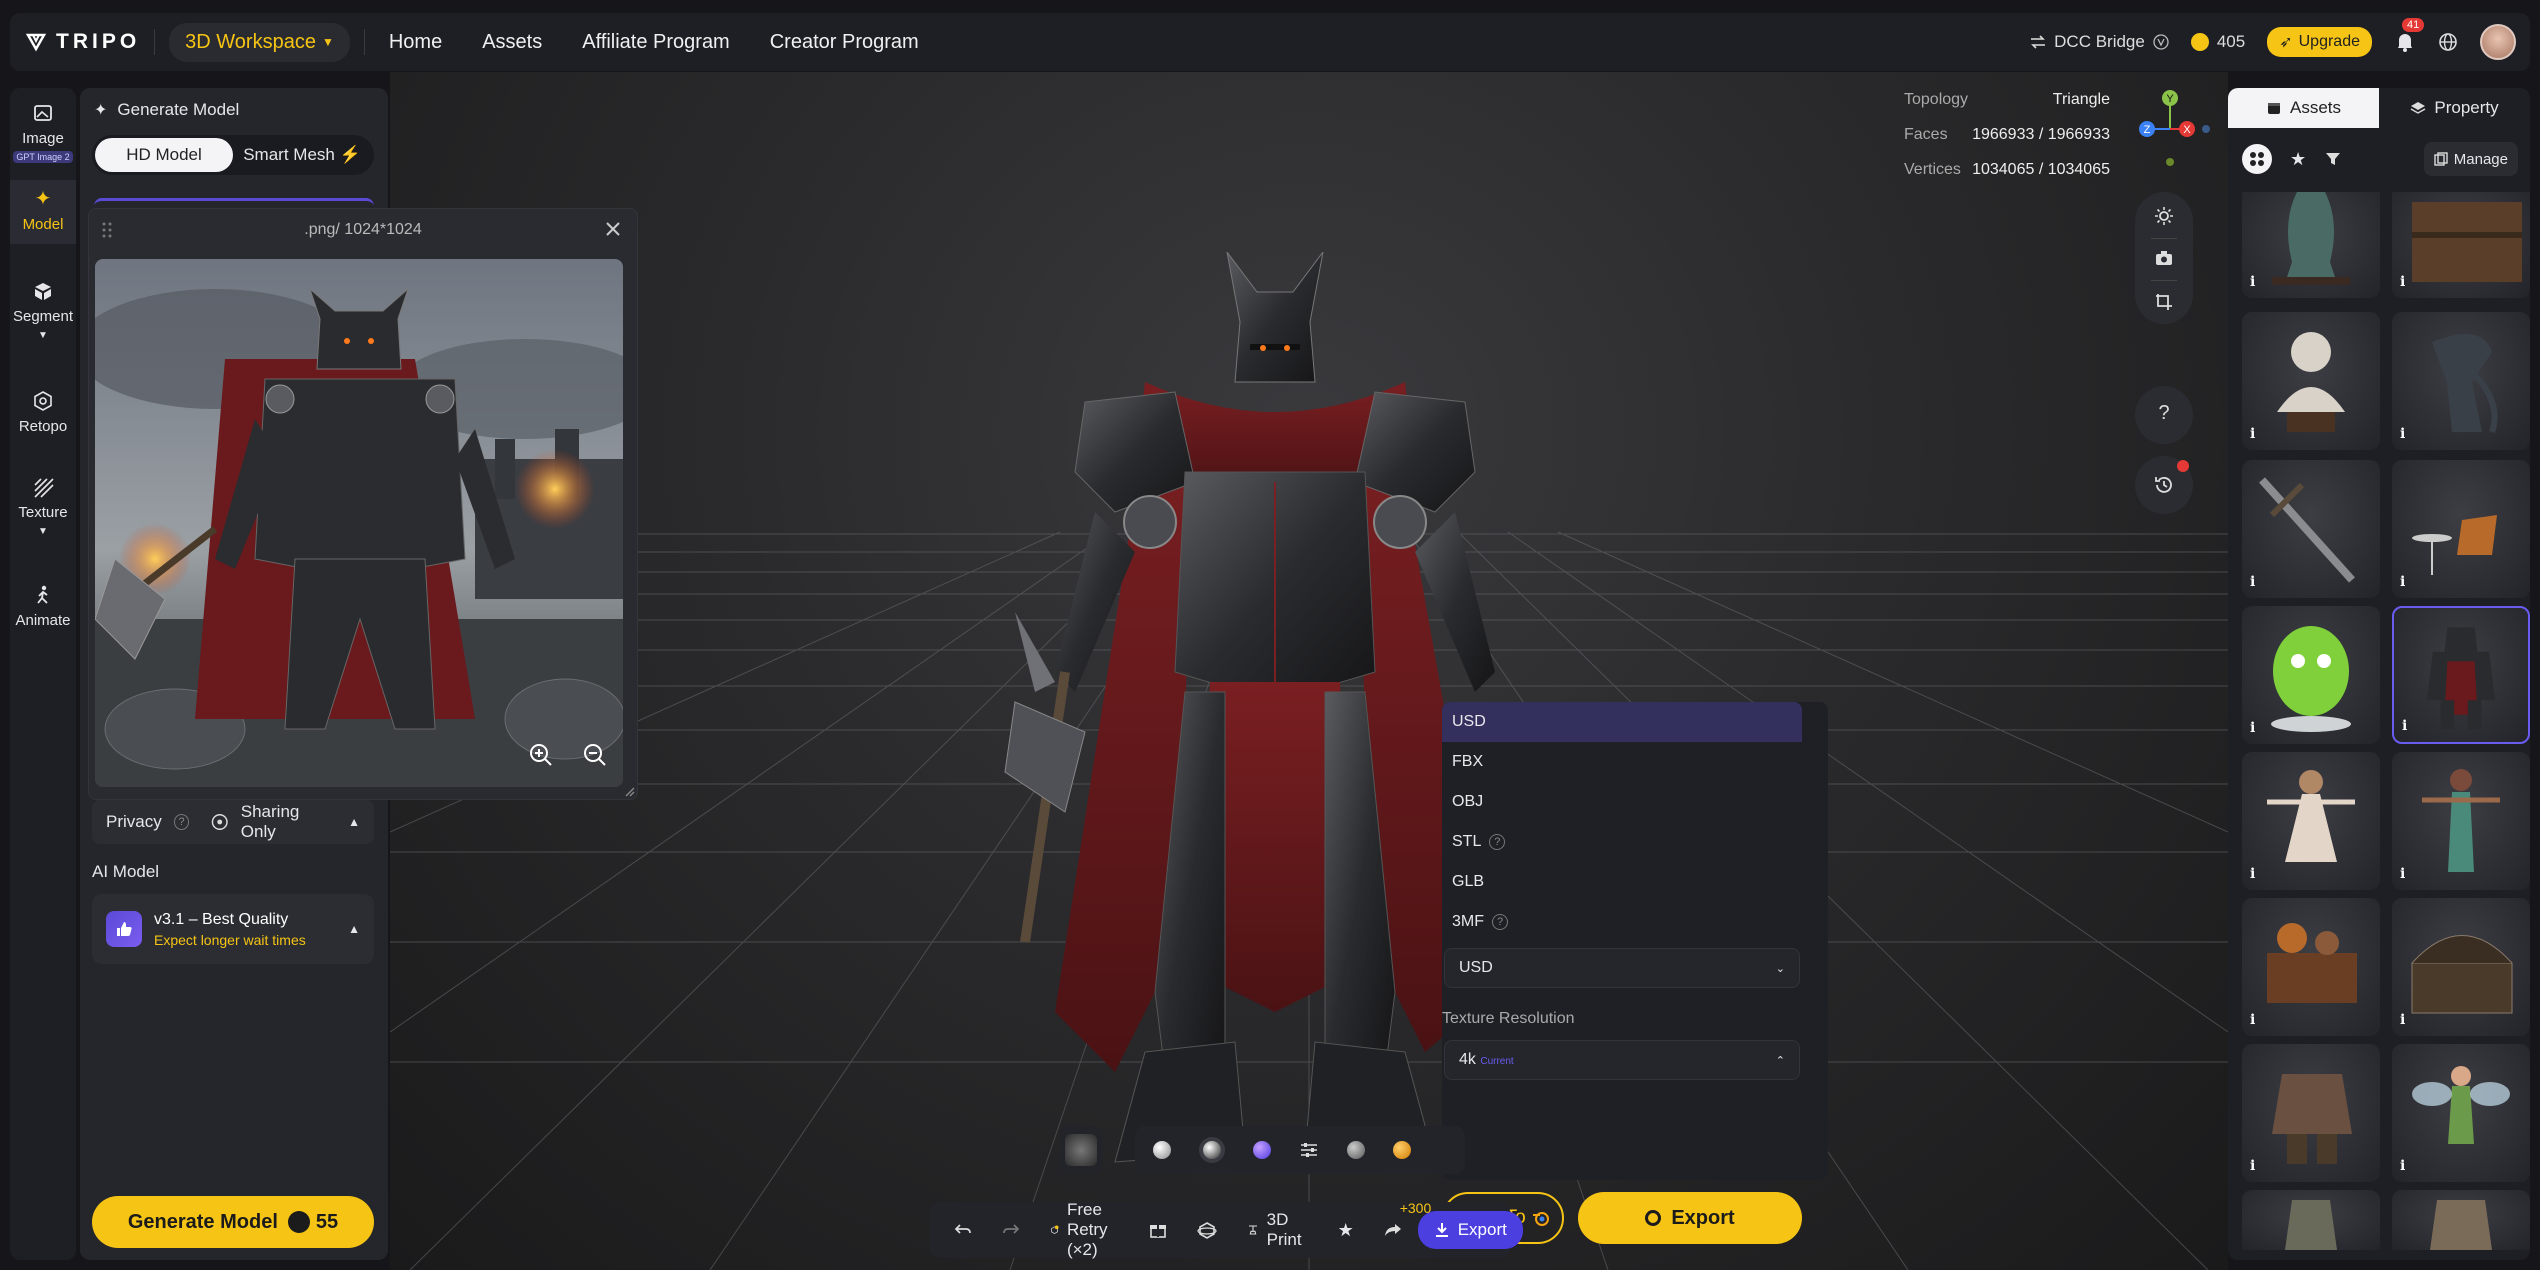 The width and height of the screenshot is (2540, 1270). I want to click on close-icon, so click(613, 229).